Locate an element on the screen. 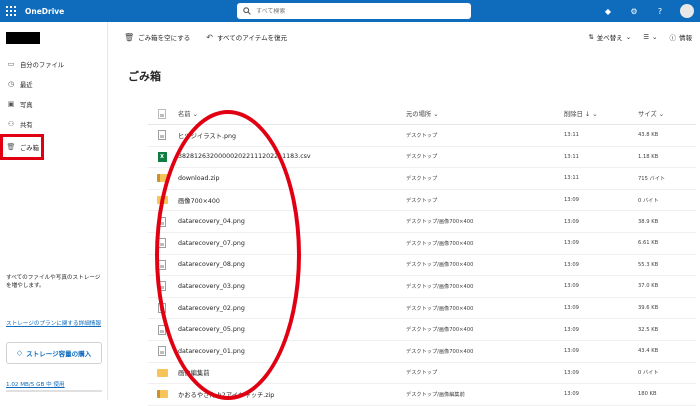  empty-recycle-bin-button: 🗑 ごみ箱を空にする is located at coordinates (157, 37).